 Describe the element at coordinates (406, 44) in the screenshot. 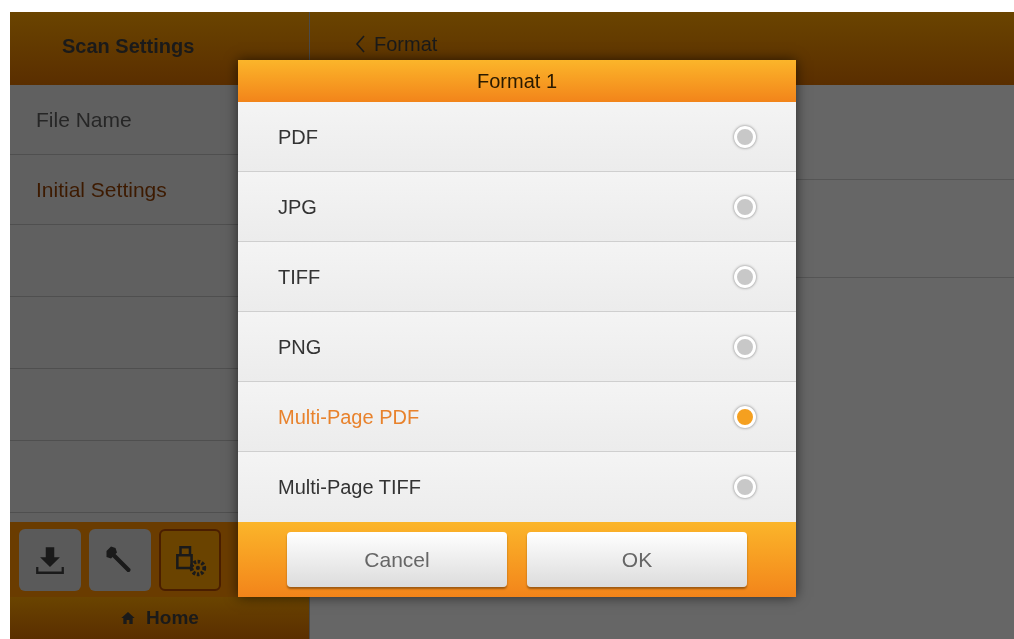

I see `content-title: Format` at that location.